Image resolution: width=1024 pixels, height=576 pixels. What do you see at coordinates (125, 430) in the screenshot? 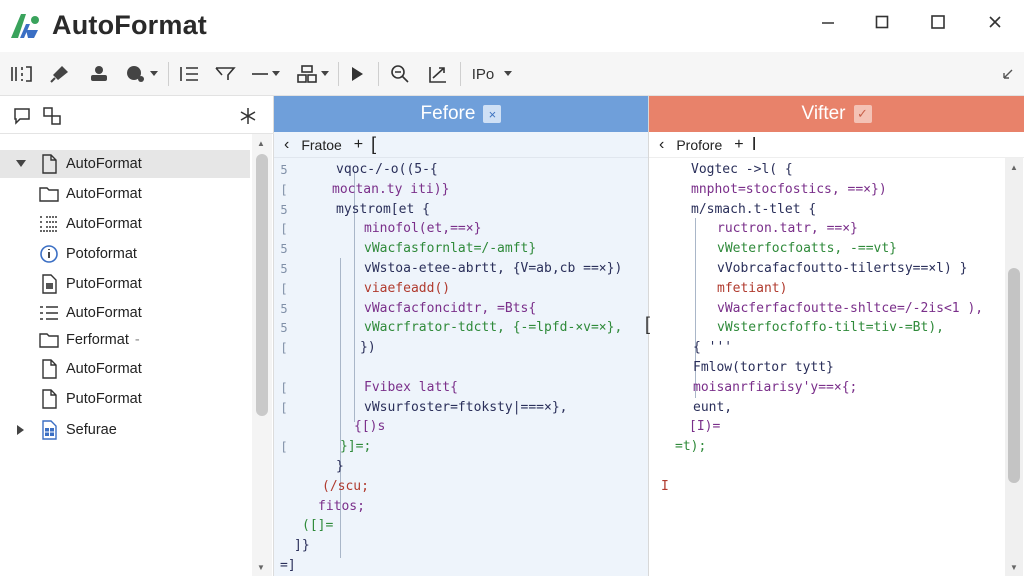
I see `tree-item: Sefurae` at bounding box center [125, 430].